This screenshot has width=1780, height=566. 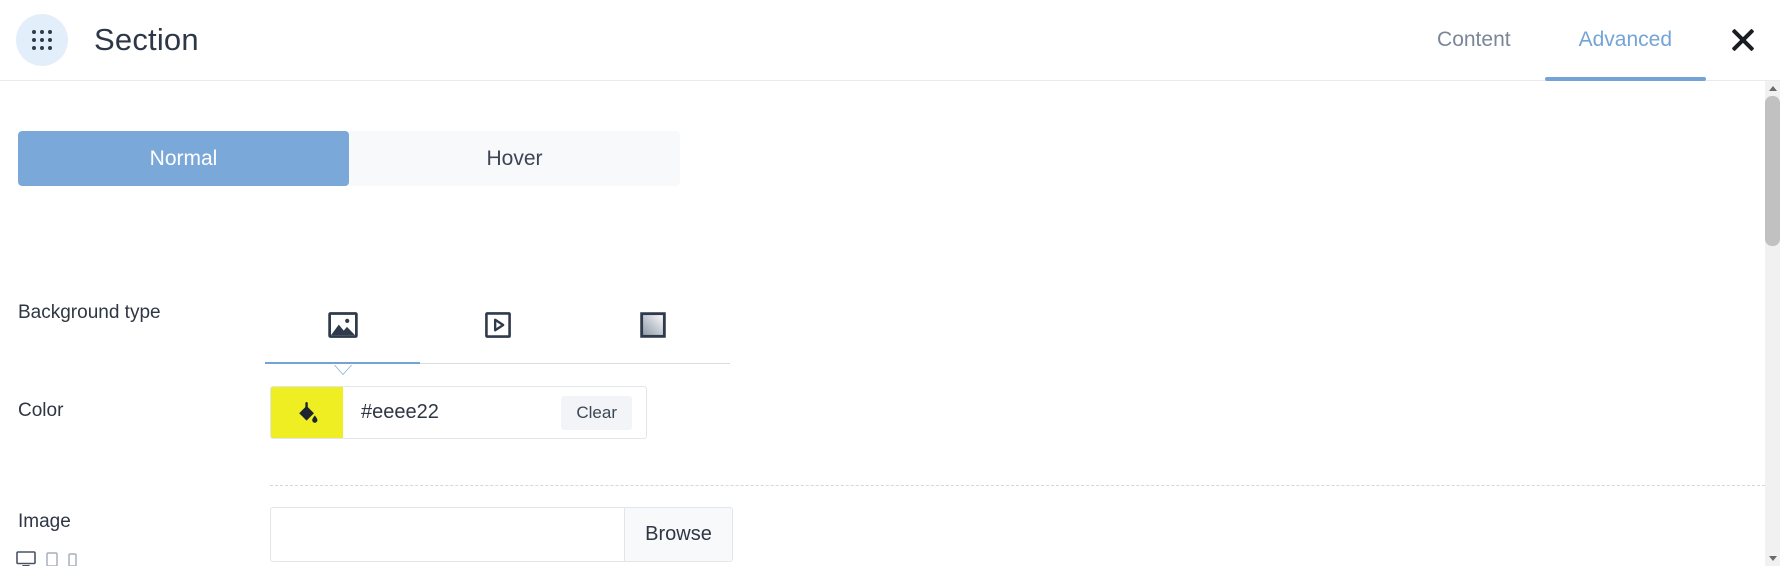 I want to click on color-swatch-button, so click(x=307, y=412).